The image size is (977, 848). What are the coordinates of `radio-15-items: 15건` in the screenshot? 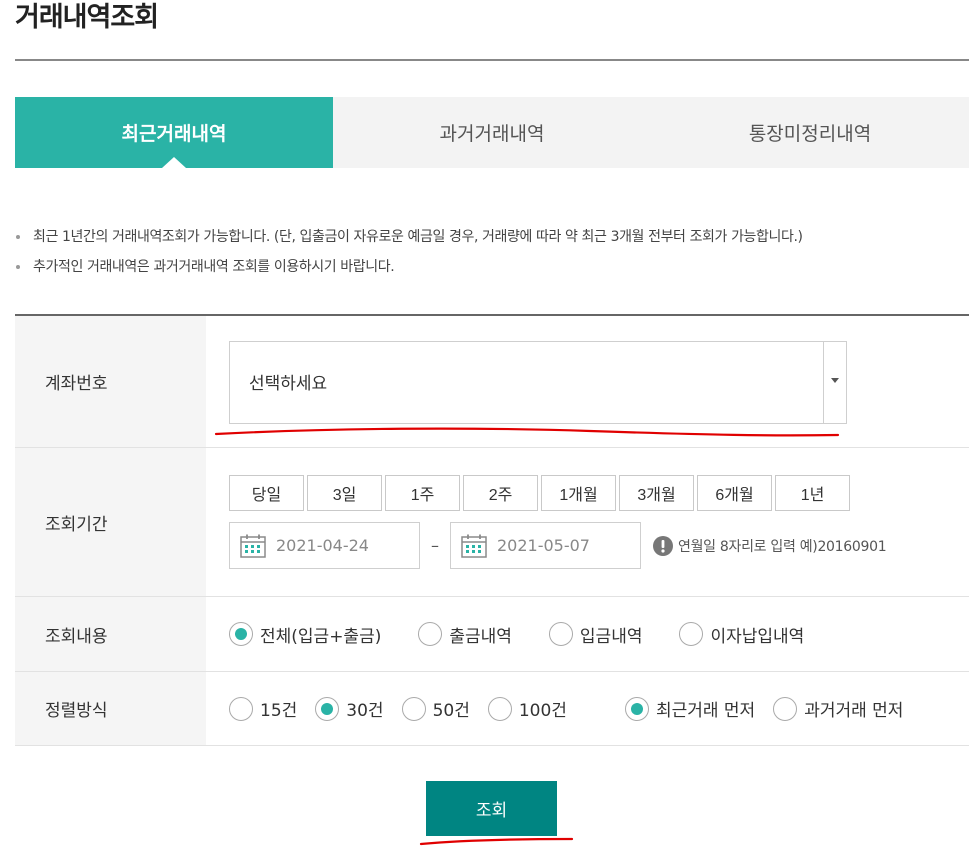 It's located at (263, 708).